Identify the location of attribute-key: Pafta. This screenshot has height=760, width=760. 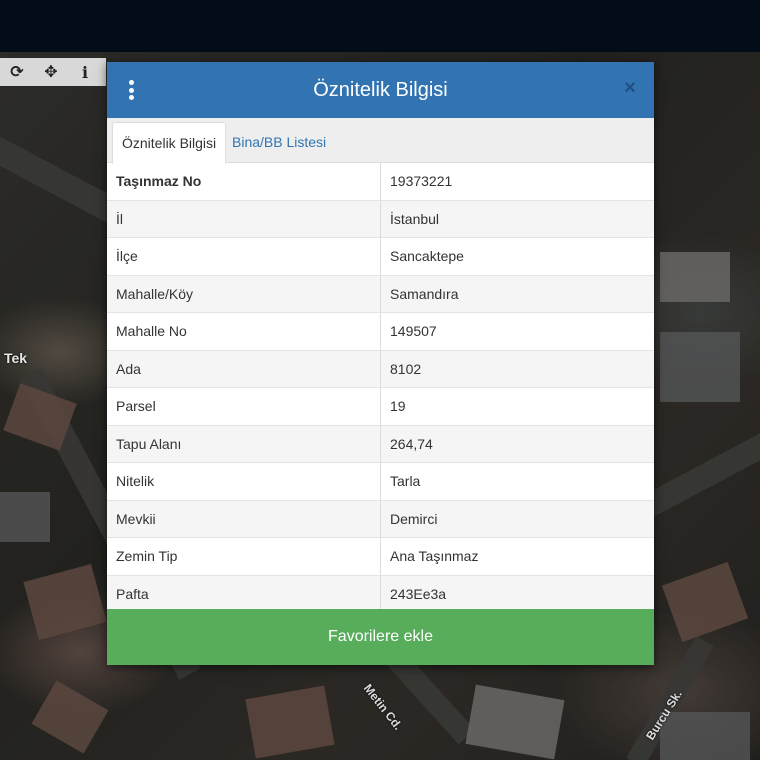
(244, 594).